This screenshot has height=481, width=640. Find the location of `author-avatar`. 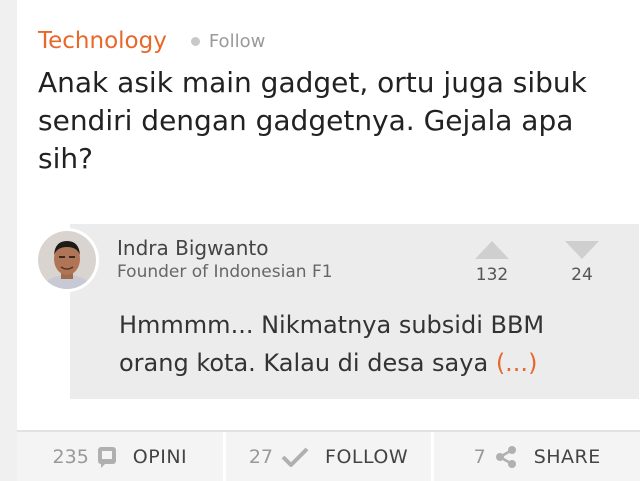

author-avatar is located at coordinates (67, 260).